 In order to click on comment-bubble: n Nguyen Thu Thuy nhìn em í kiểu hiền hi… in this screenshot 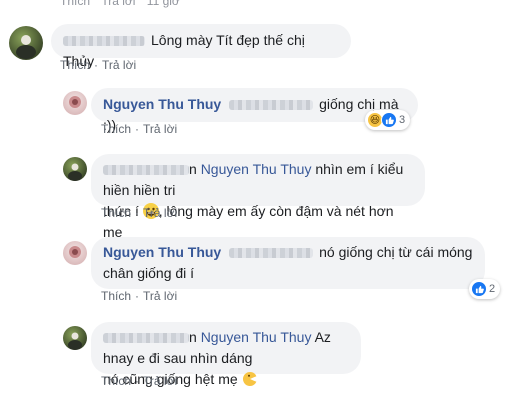, I will do `click(258, 197)`.